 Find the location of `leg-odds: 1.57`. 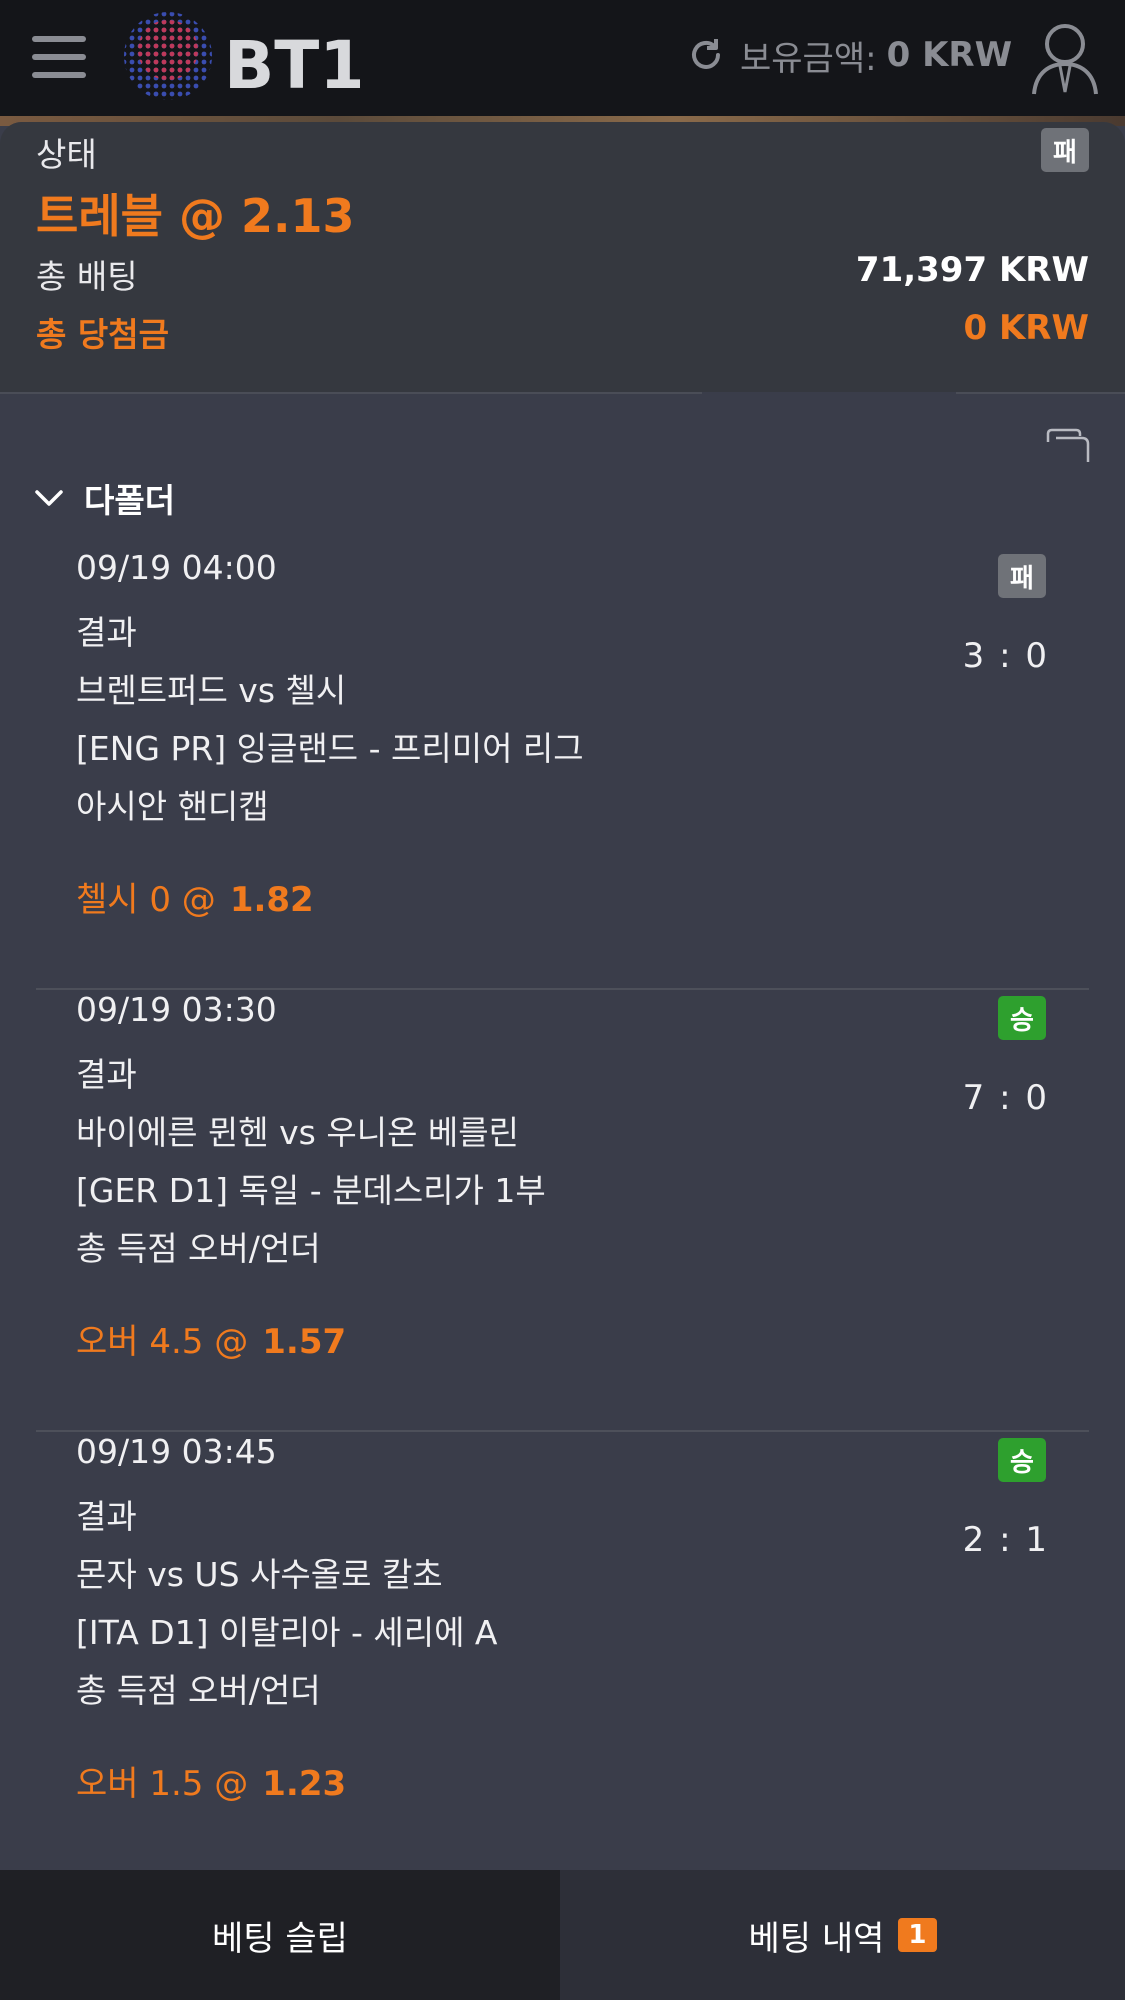

leg-odds: 1.57 is located at coordinates (304, 1342).